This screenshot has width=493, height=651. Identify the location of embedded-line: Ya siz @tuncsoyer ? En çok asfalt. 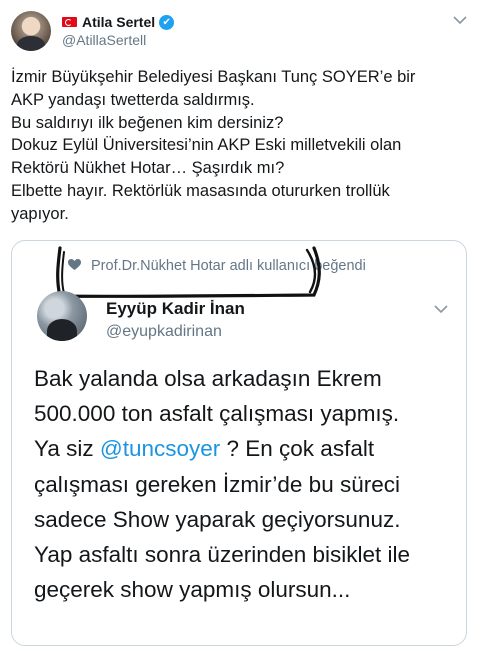
(249, 448).